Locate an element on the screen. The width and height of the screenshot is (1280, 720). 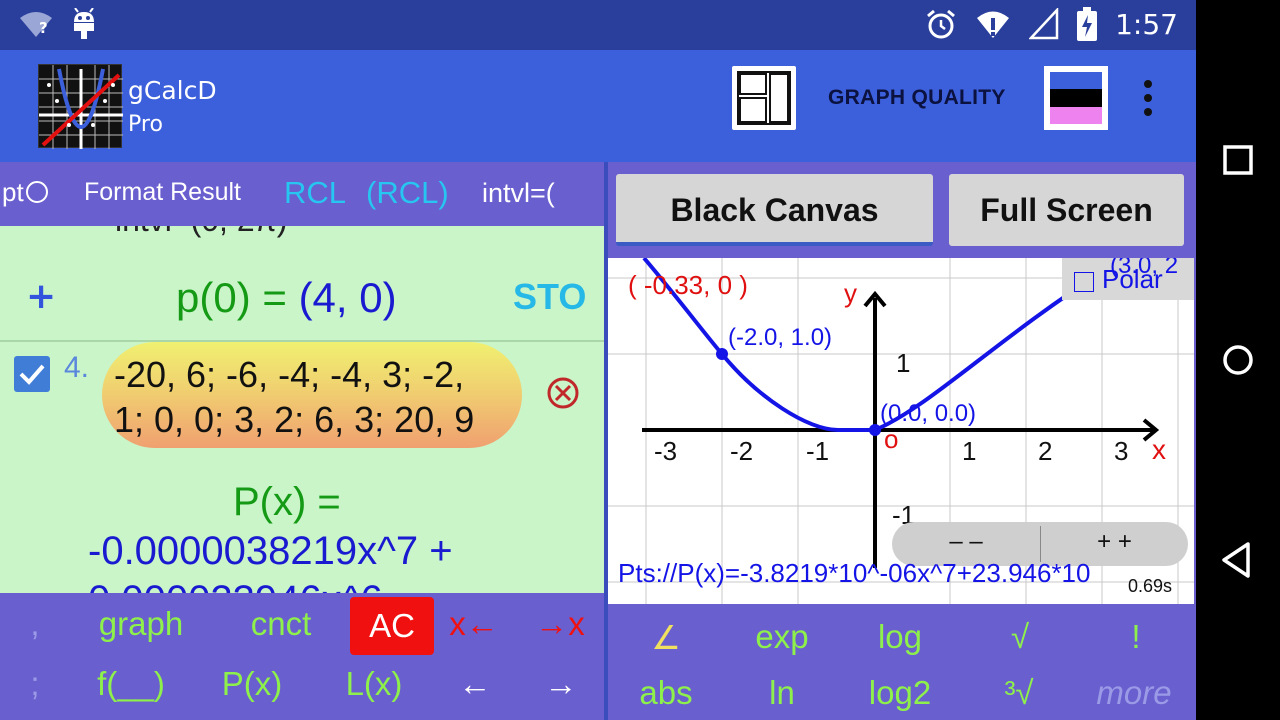
x-tick-label: 3 is located at coordinates (1121, 451).